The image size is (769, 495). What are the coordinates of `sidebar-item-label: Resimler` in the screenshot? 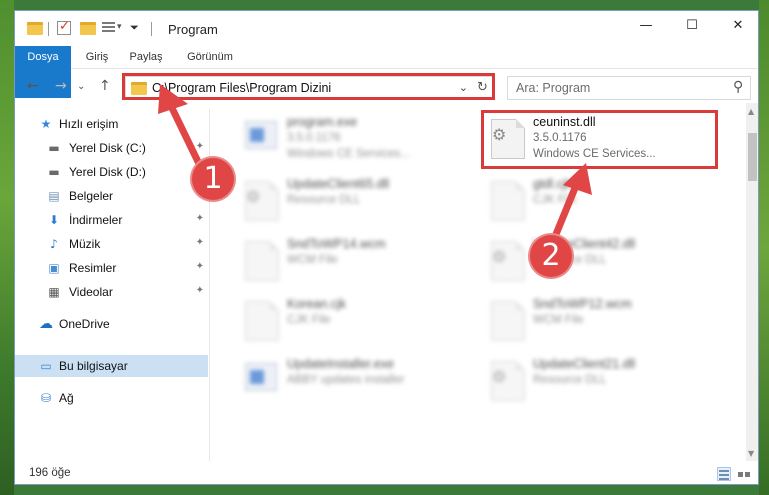 It's located at (93, 268).